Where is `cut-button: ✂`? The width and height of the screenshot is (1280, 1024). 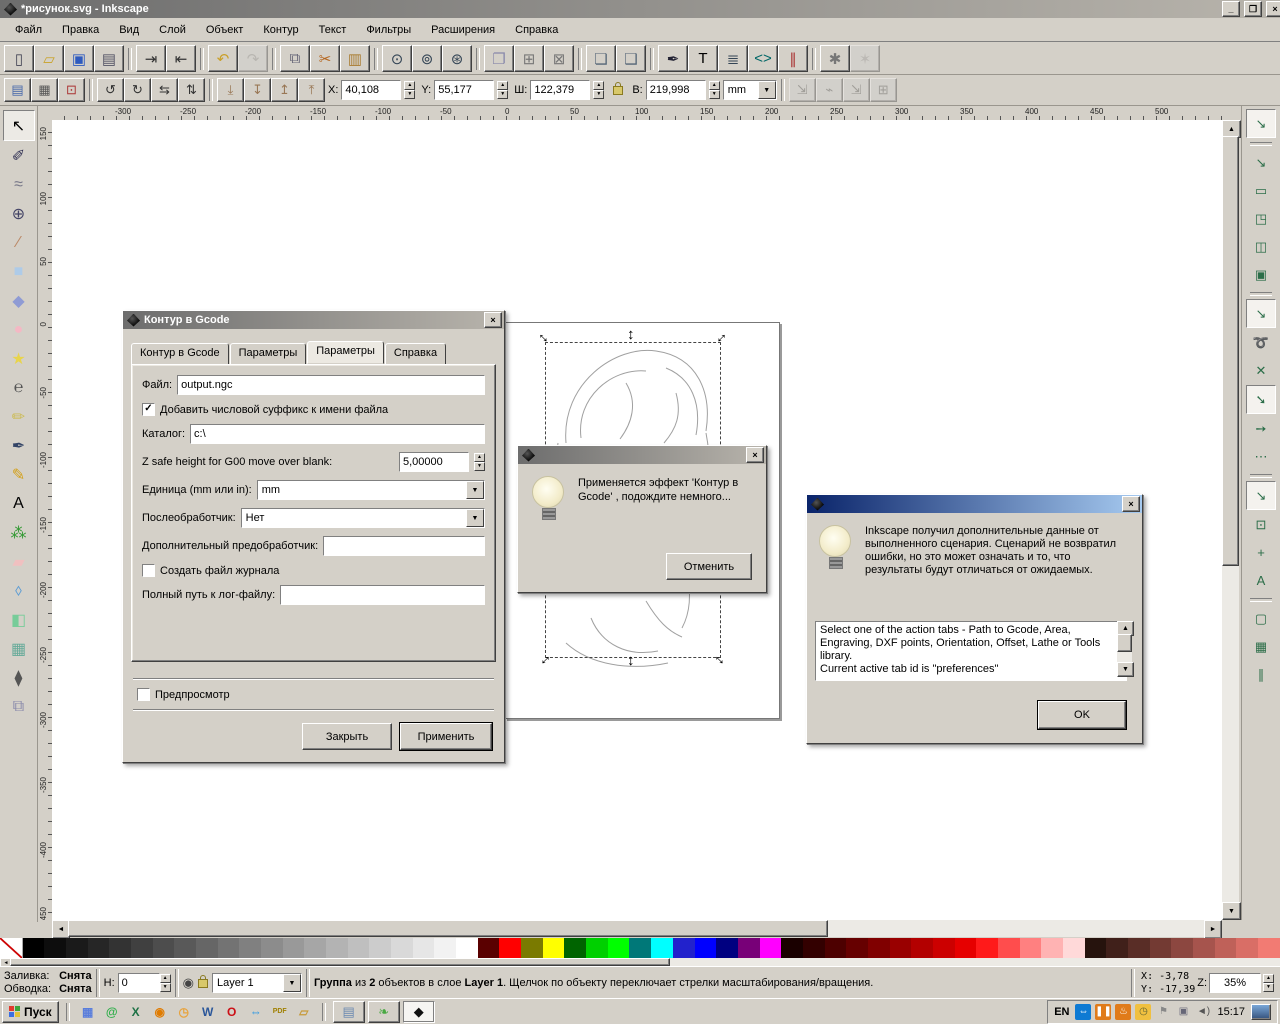
cut-button: ✂ is located at coordinates (325, 58).